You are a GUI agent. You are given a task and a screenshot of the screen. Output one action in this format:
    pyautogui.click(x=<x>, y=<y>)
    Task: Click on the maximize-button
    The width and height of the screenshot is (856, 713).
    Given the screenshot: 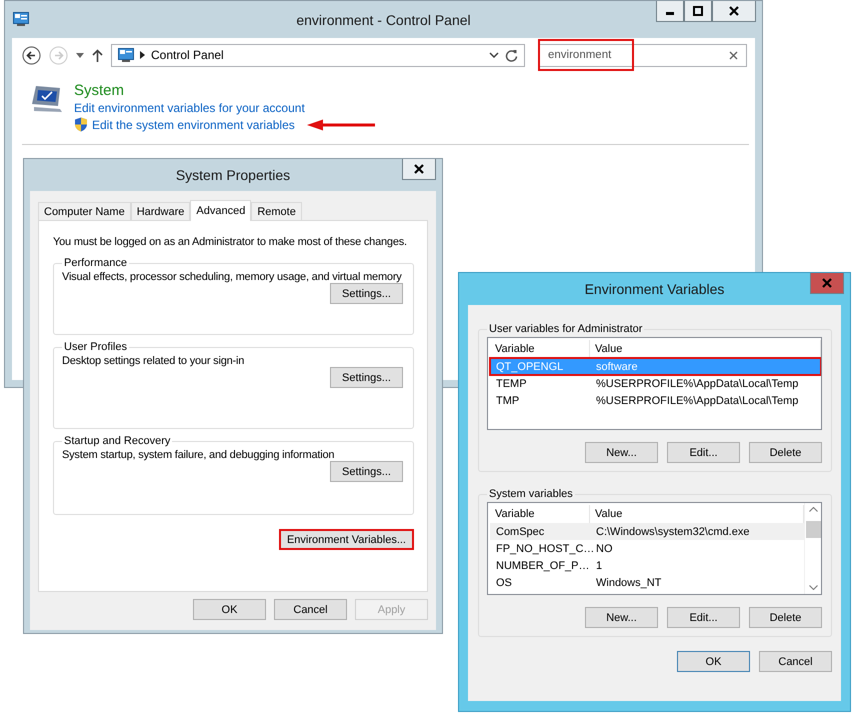 What is the action you would take?
    pyautogui.click(x=698, y=11)
    